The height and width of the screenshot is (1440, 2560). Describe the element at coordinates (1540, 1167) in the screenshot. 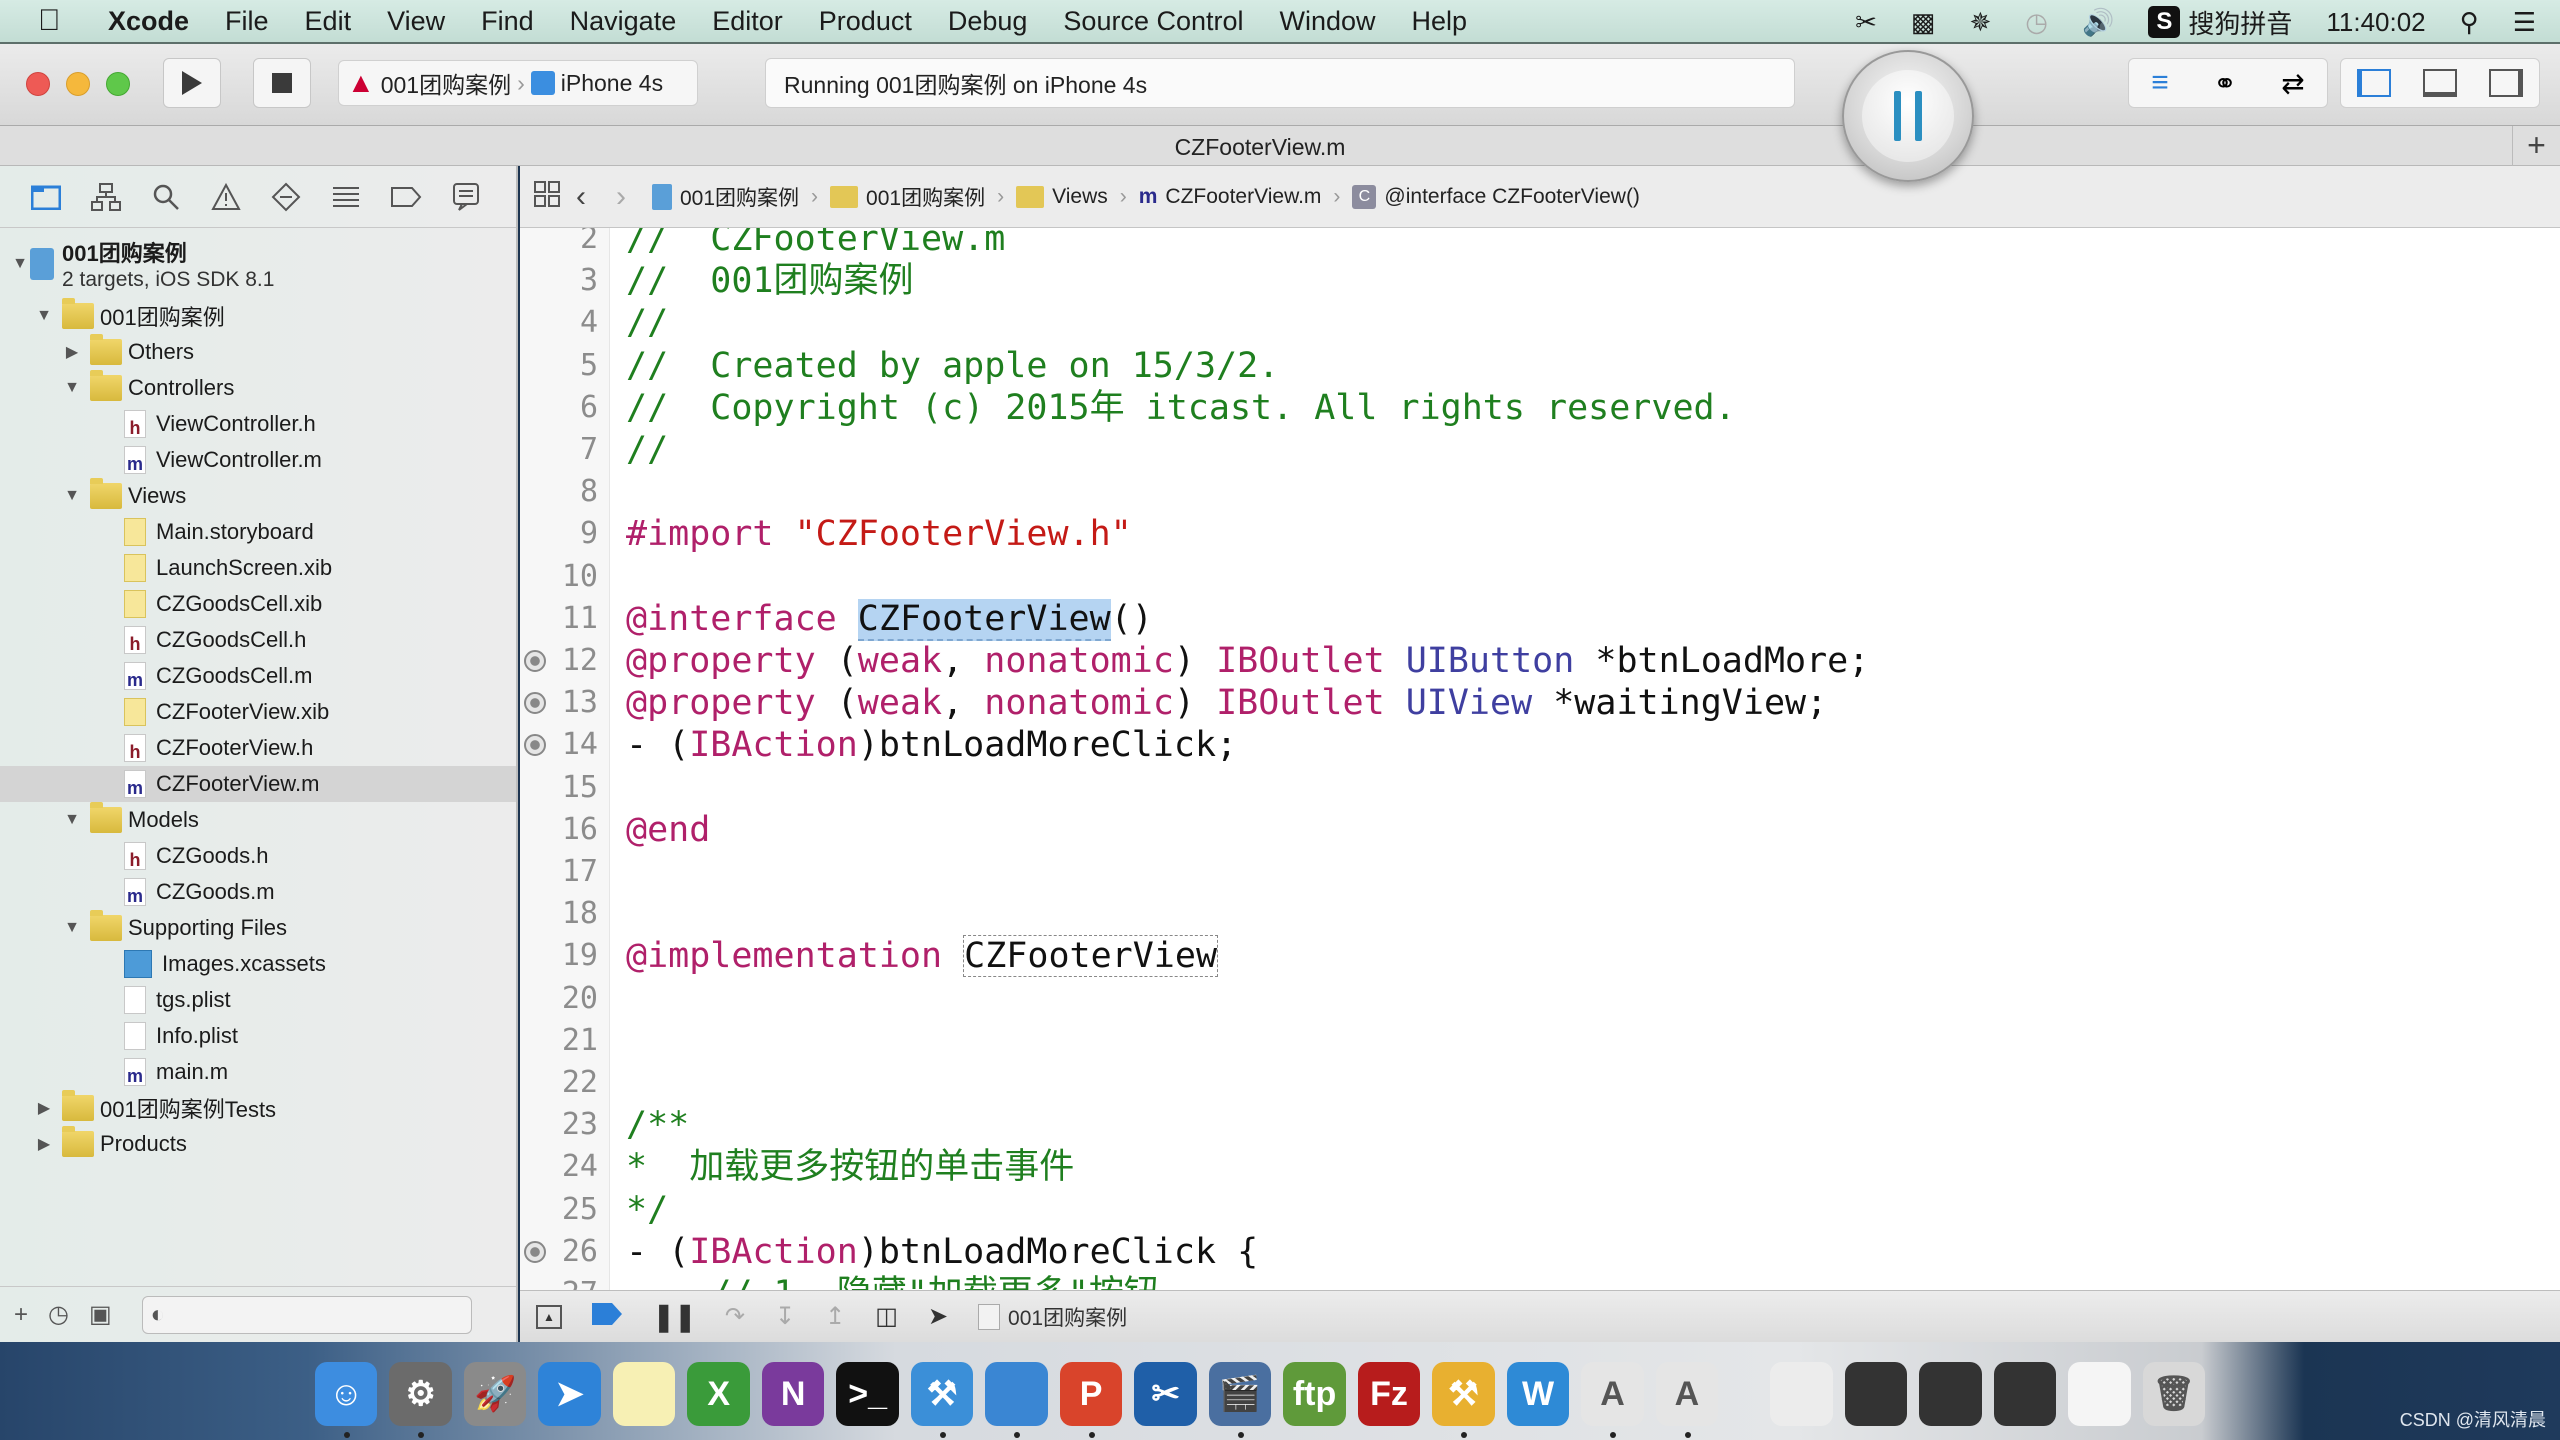

I see `code-line: 24 * 加载更多按钮的单击事件` at that location.